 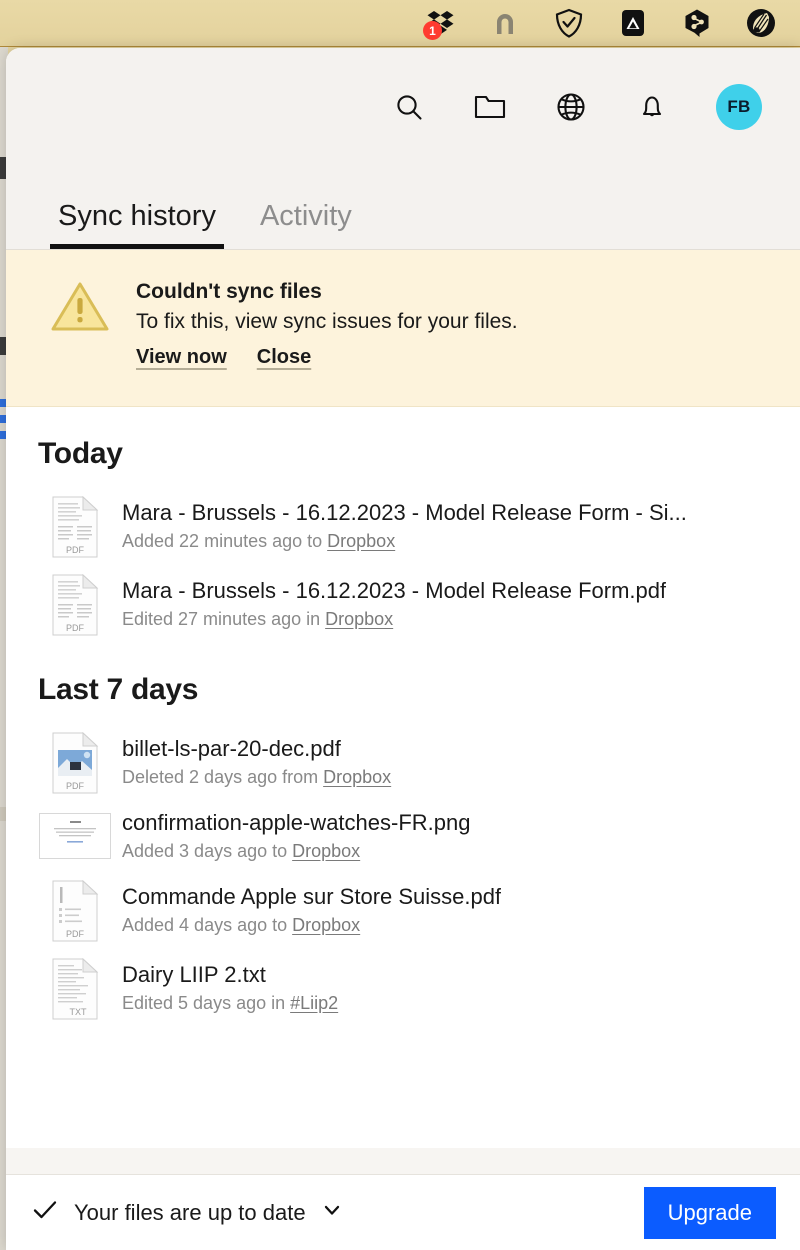 I want to click on file-location: #Liip2, so click(x=314, y=1003).